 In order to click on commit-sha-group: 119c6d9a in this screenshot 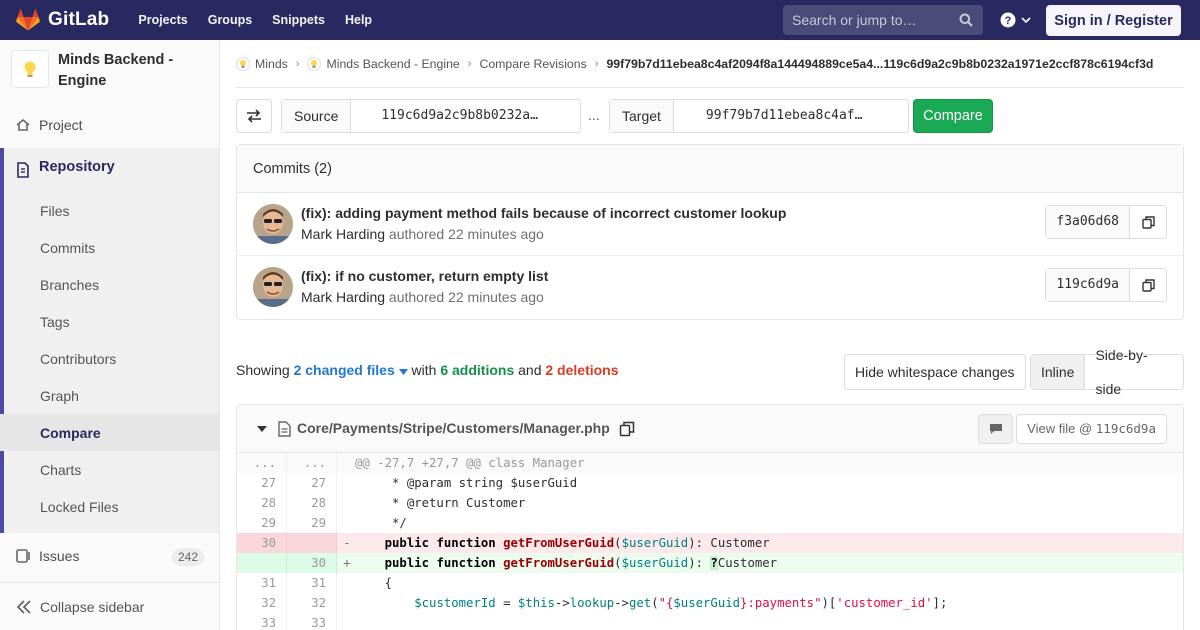, I will do `click(1106, 285)`.